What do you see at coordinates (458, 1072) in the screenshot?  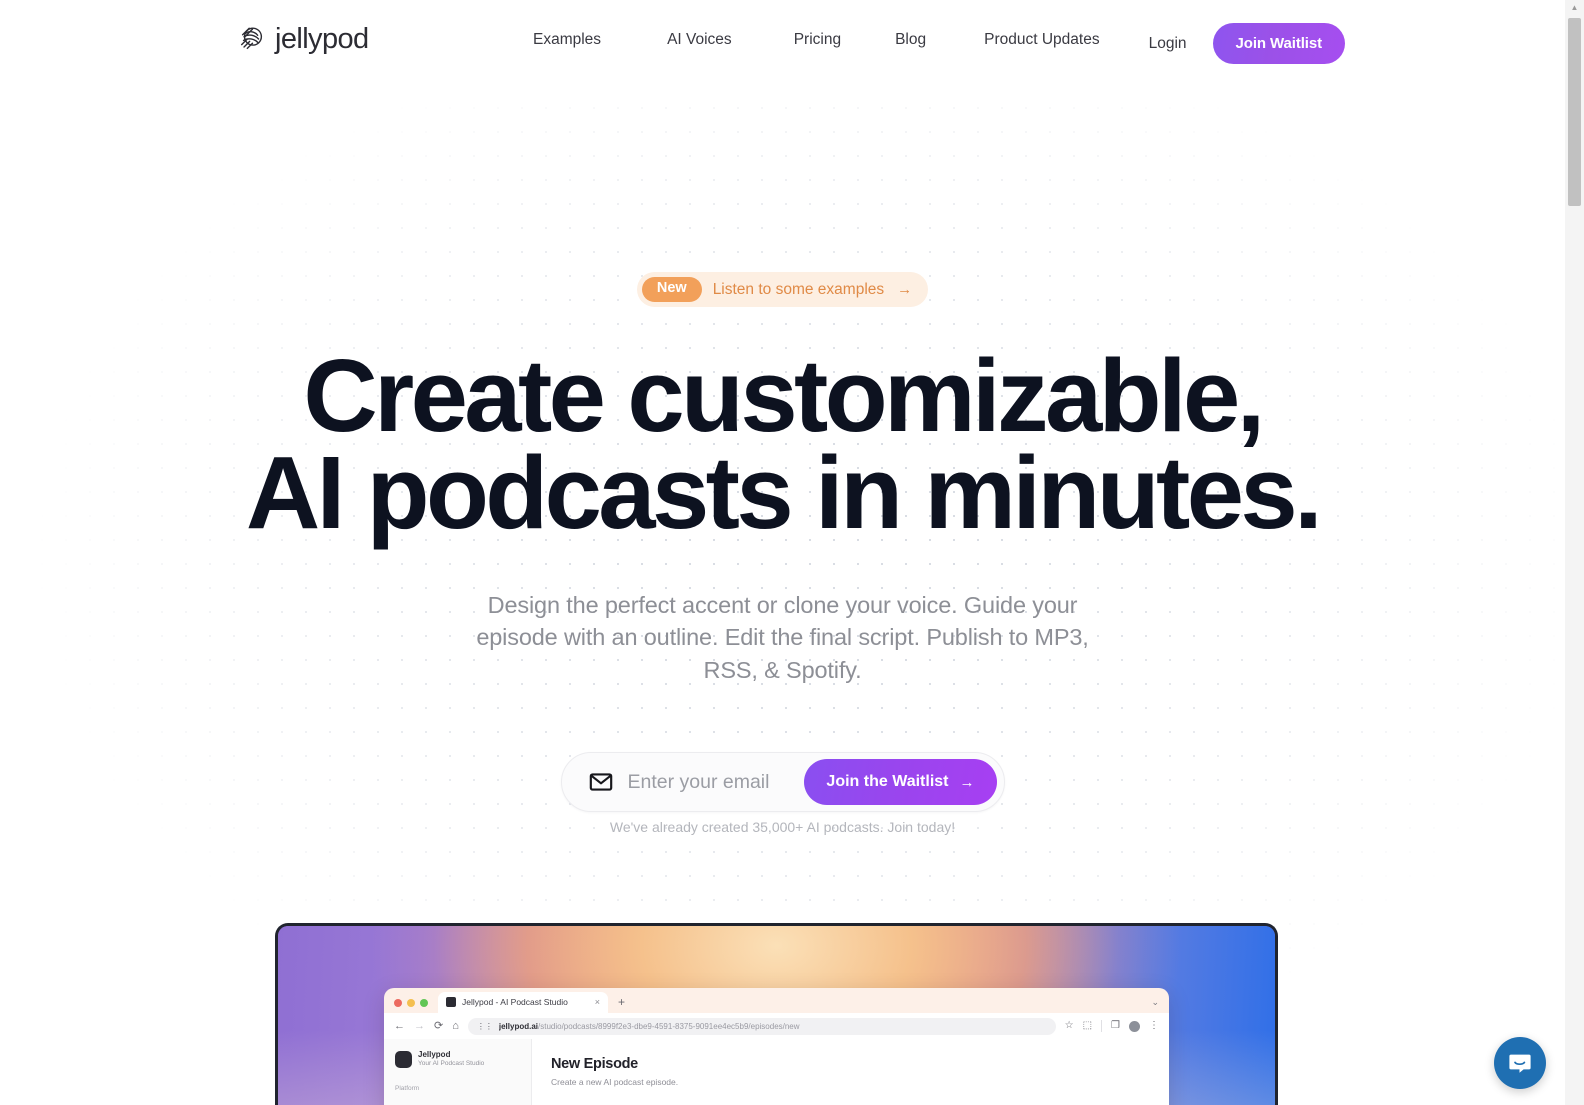 I see `app-sidebar: Jellypod Your AI Podcast Studio Platform` at bounding box center [458, 1072].